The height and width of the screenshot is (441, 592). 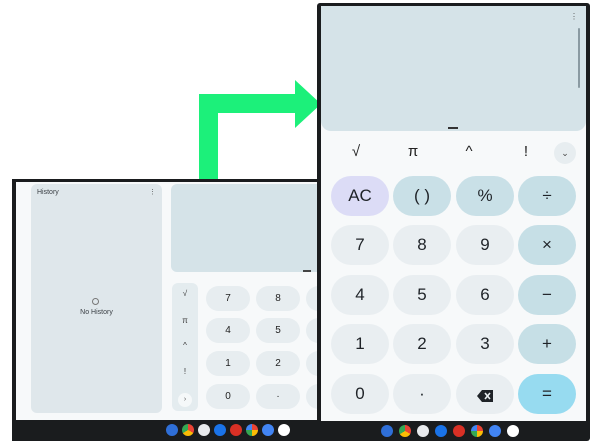 What do you see at coordinates (185, 400) in the screenshot?
I see `chevron-right-icon: ›` at bounding box center [185, 400].